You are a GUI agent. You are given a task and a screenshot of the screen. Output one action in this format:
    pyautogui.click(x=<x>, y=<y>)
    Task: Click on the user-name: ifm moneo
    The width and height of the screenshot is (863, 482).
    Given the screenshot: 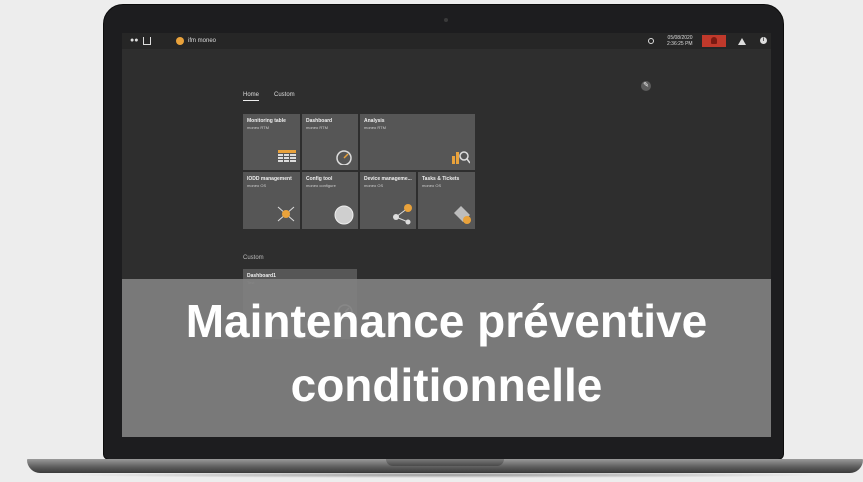 What is the action you would take?
    pyautogui.click(x=202, y=41)
    